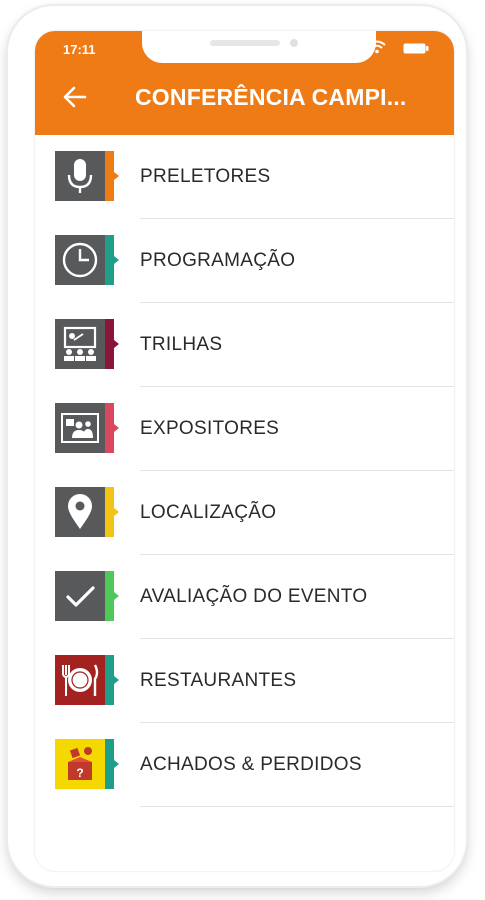 This screenshot has width=485, height=900. I want to click on menu-item-label: ACHADOS & PERDIDOS, so click(251, 764).